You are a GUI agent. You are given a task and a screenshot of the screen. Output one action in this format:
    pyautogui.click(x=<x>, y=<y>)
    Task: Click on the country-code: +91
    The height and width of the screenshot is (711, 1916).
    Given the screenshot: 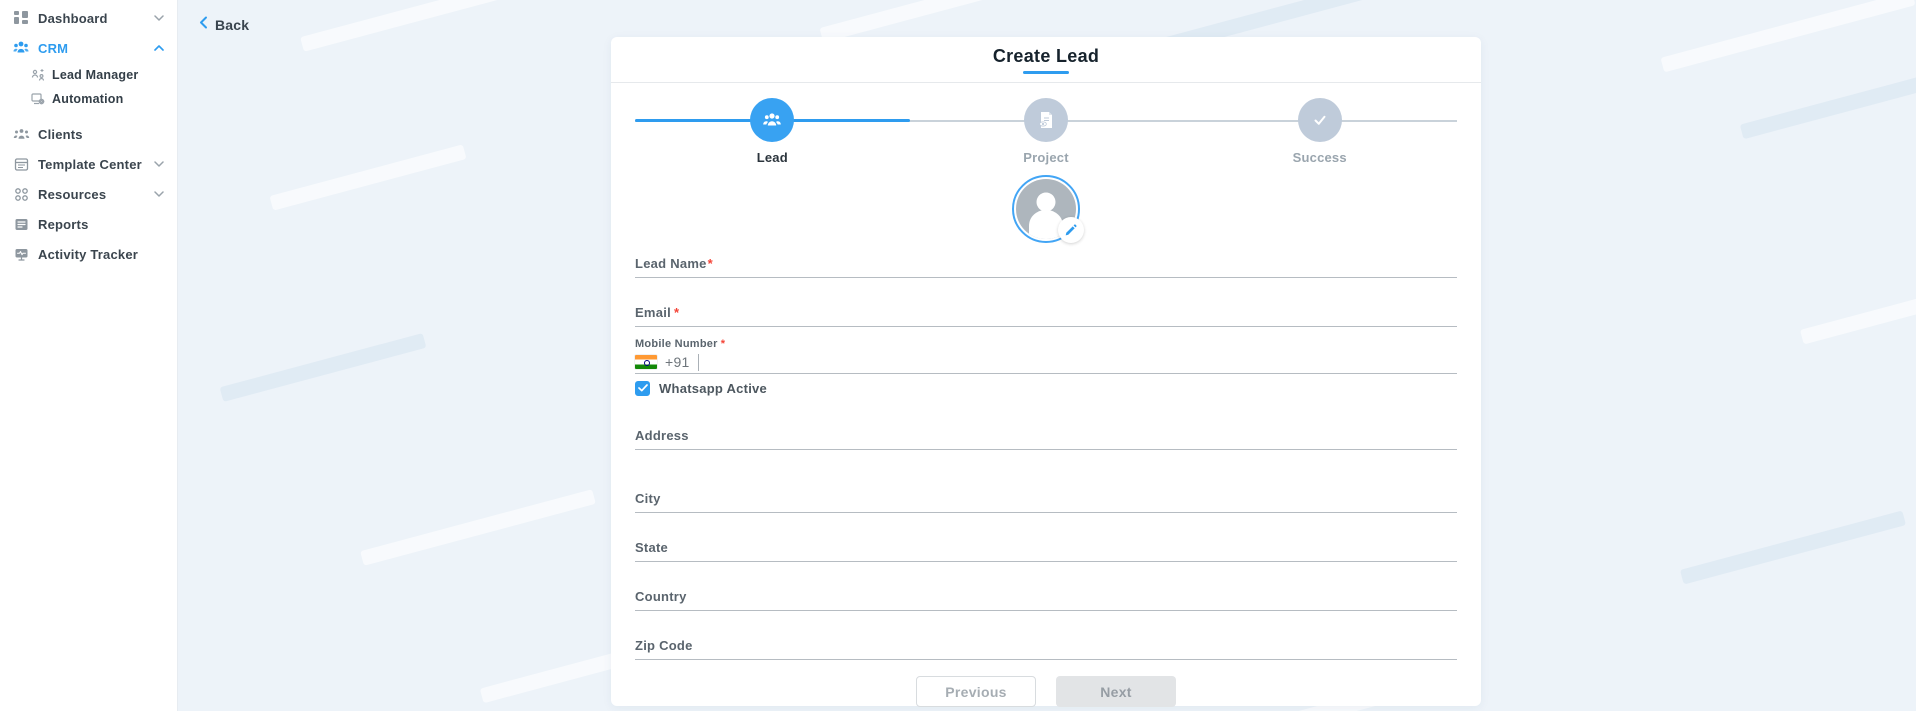 What is the action you would take?
    pyautogui.click(x=677, y=362)
    